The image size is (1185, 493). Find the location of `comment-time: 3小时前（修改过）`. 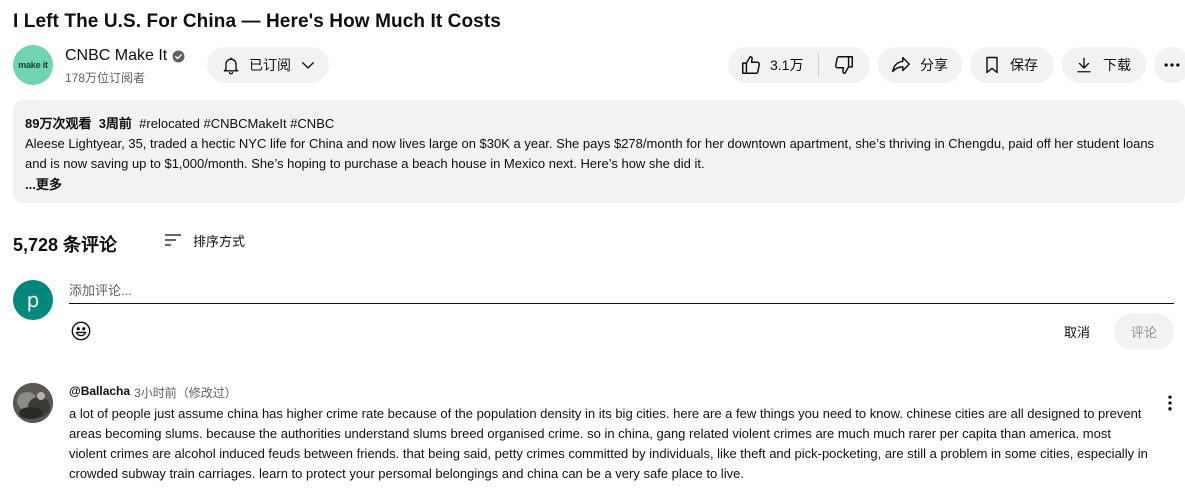

comment-time: 3小时前（修改过） is located at coordinates (185, 392).